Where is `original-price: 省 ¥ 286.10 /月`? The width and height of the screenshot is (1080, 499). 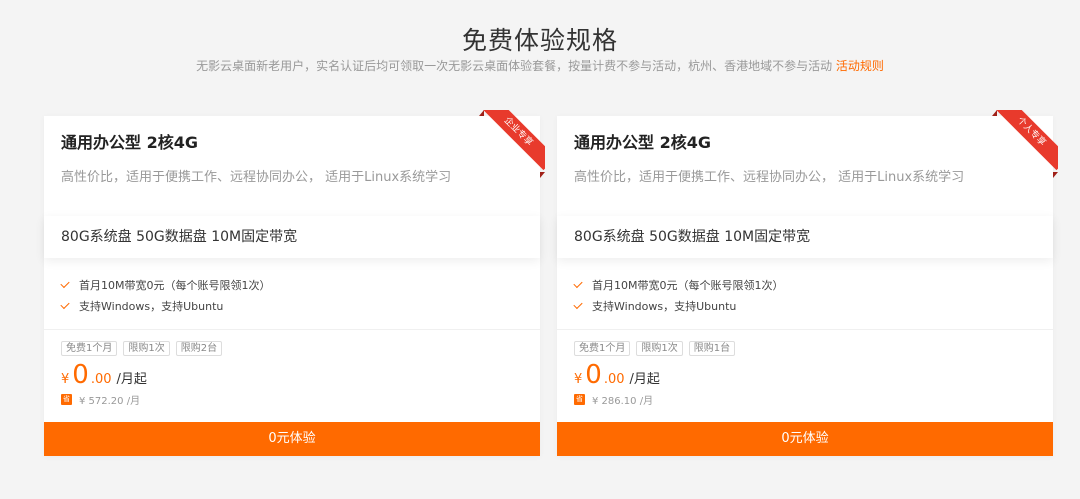
original-price: 省 ¥ 286.10 /月 is located at coordinates (805, 399).